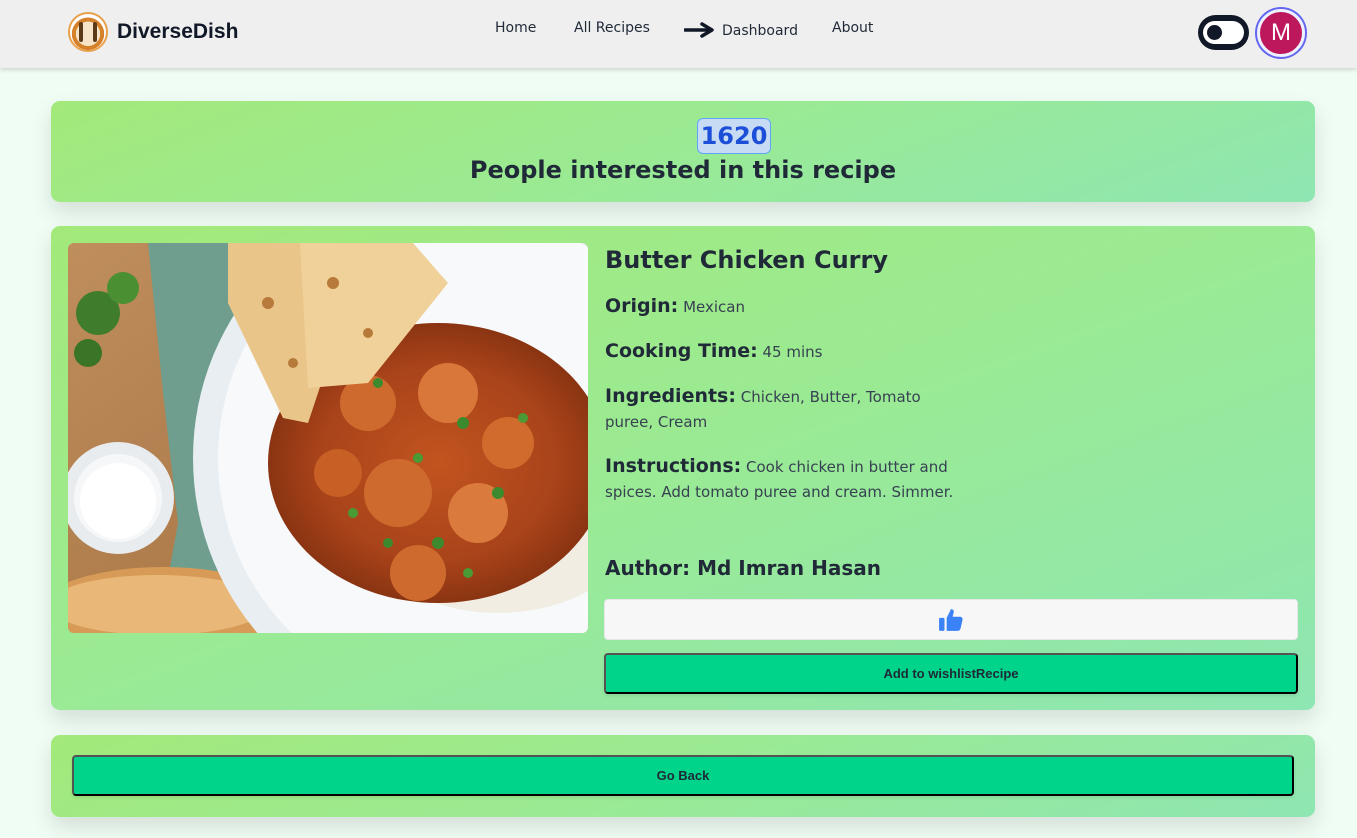 The width and height of the screenshot is (1357, 838). What do you see at coordinates (743, 568) in the screenshot?
I see `recipe-author: Author: Md Imran Hasan` at bounding box center [743, 568].